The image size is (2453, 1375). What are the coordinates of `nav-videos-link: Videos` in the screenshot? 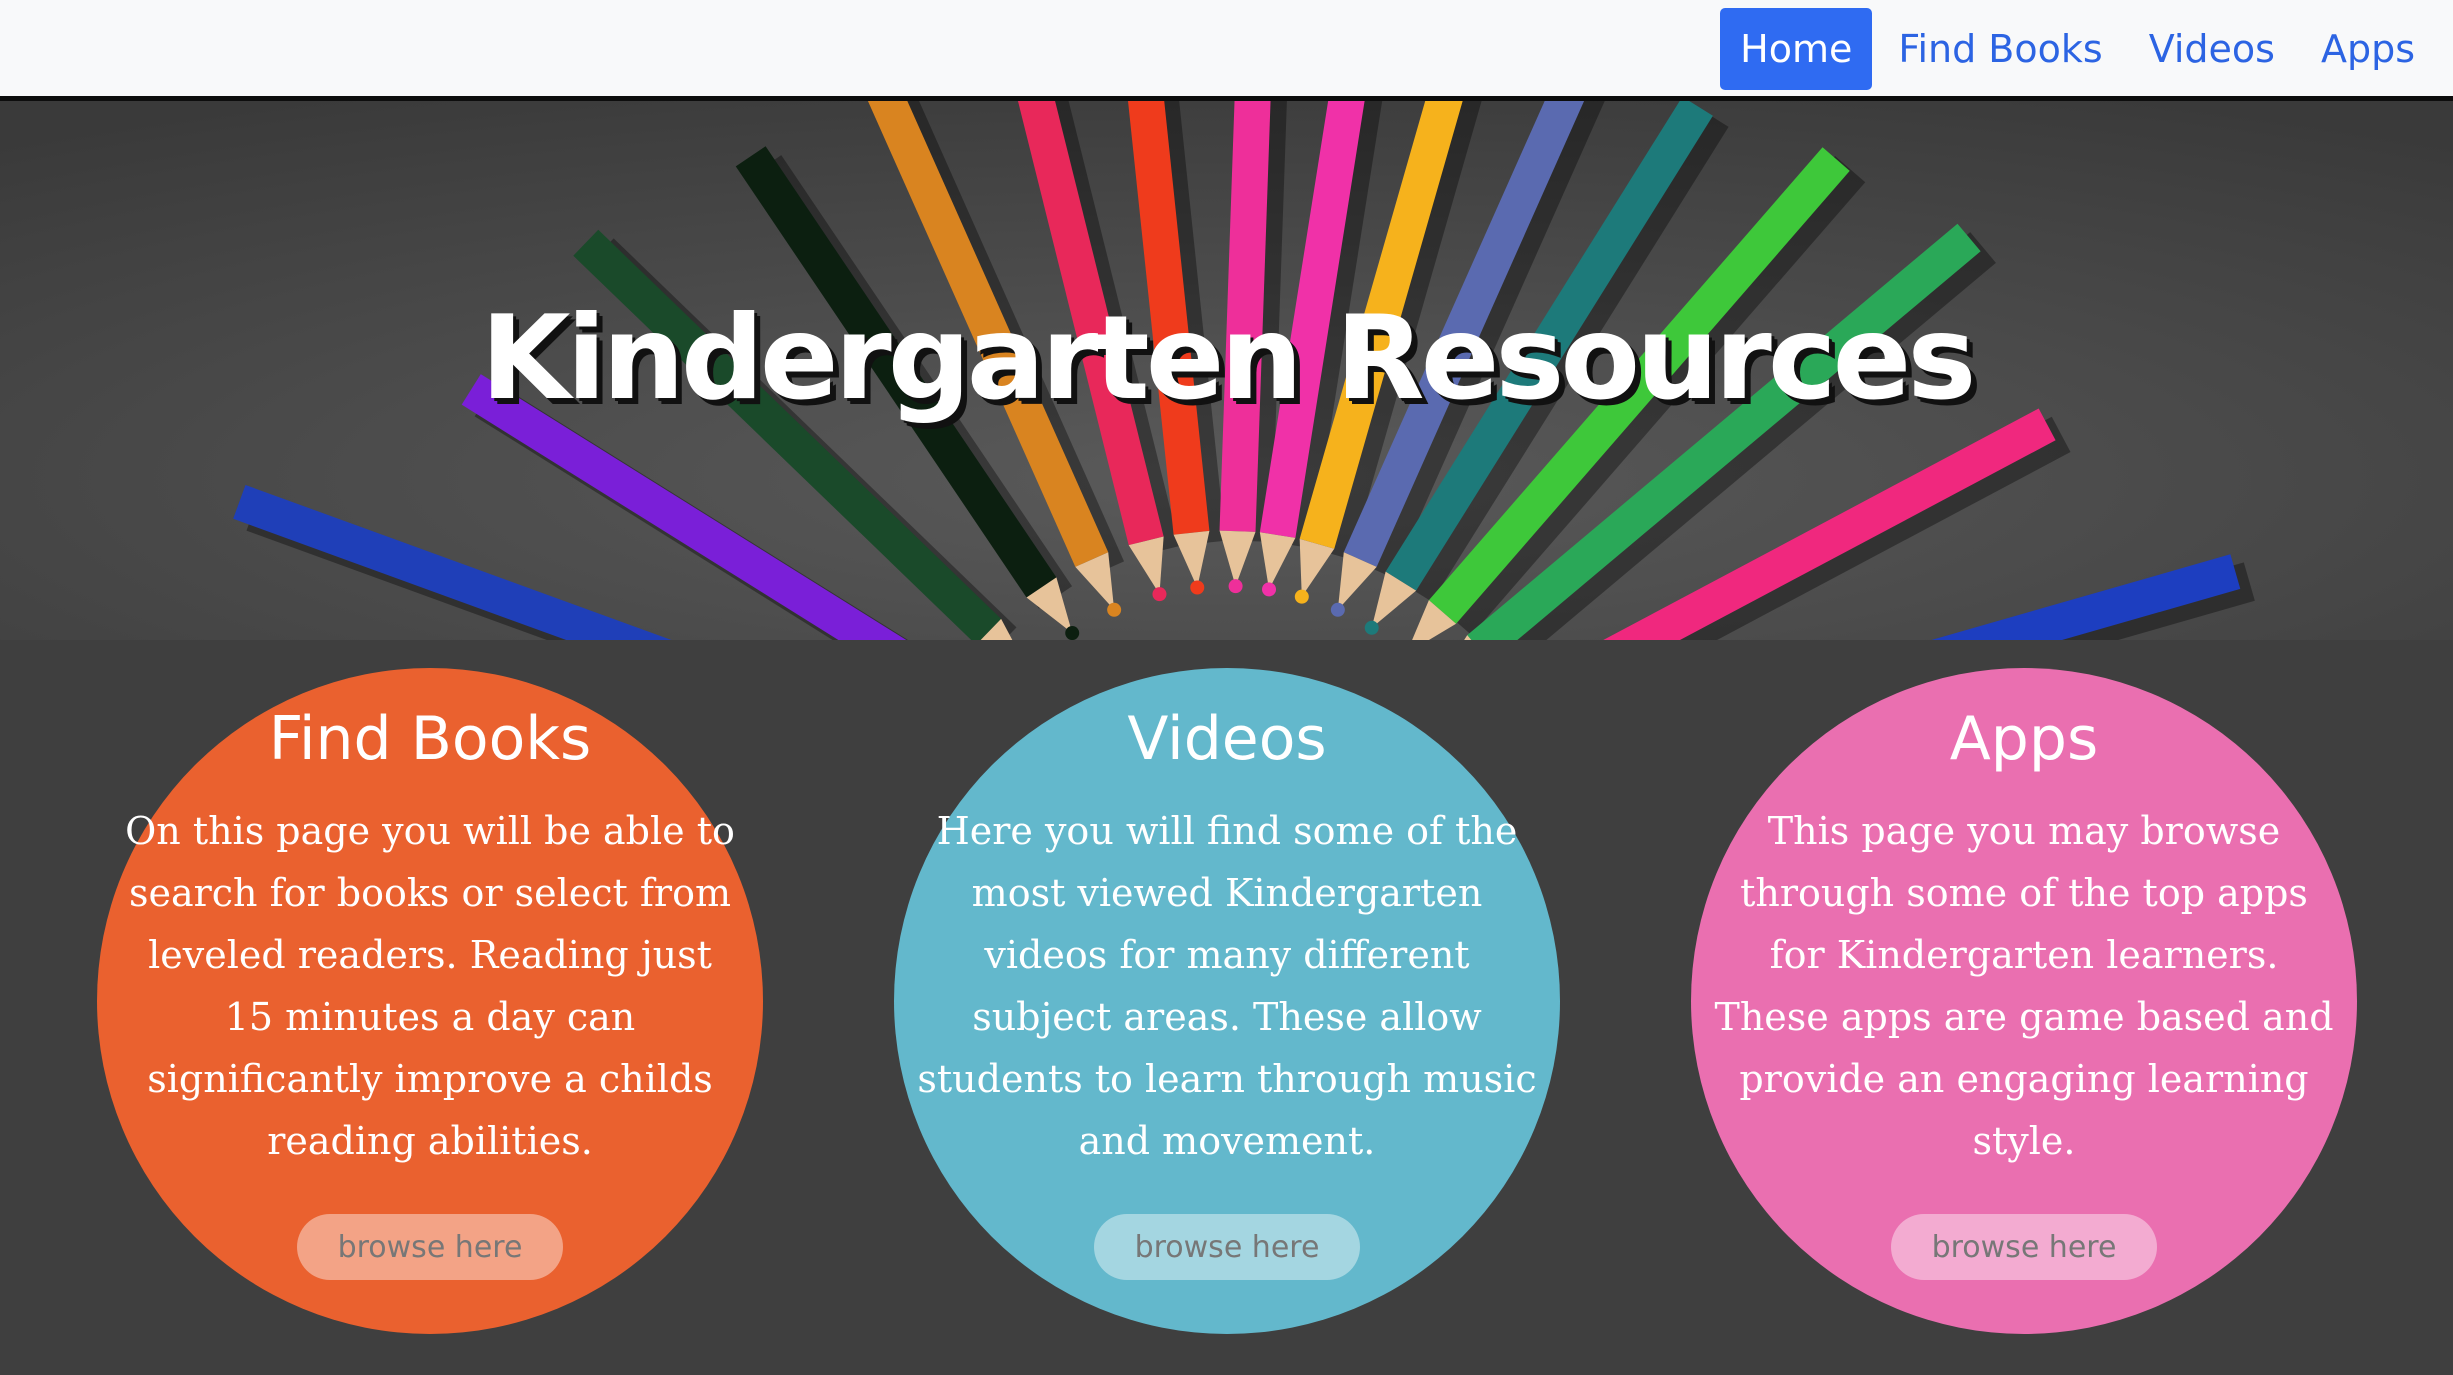 It's located at (2212, 49).